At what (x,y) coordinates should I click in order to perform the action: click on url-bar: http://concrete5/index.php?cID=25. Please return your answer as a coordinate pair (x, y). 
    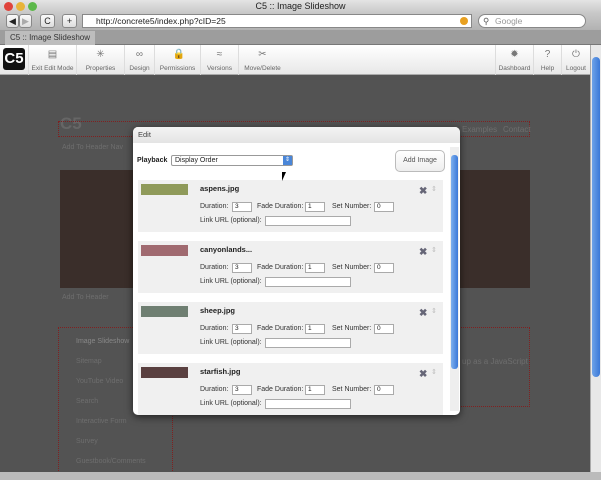
    Looking at the image, I should click on (277, 21).